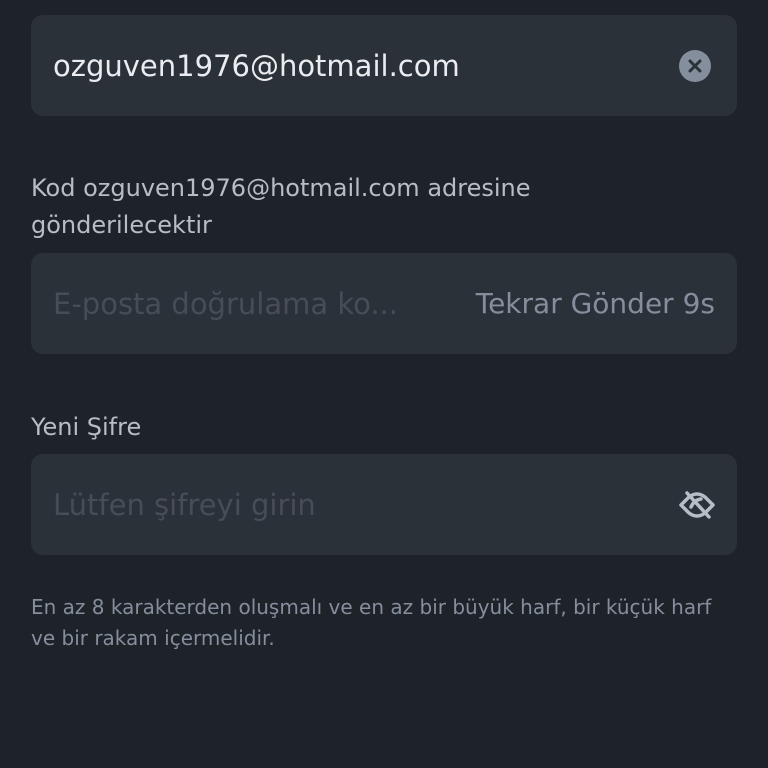 This screenshot has height=768, width=768. Describe the element at coordinates (86, 427) in the screenshot. I see `new-password-label: Yeni Şifre` at that location.